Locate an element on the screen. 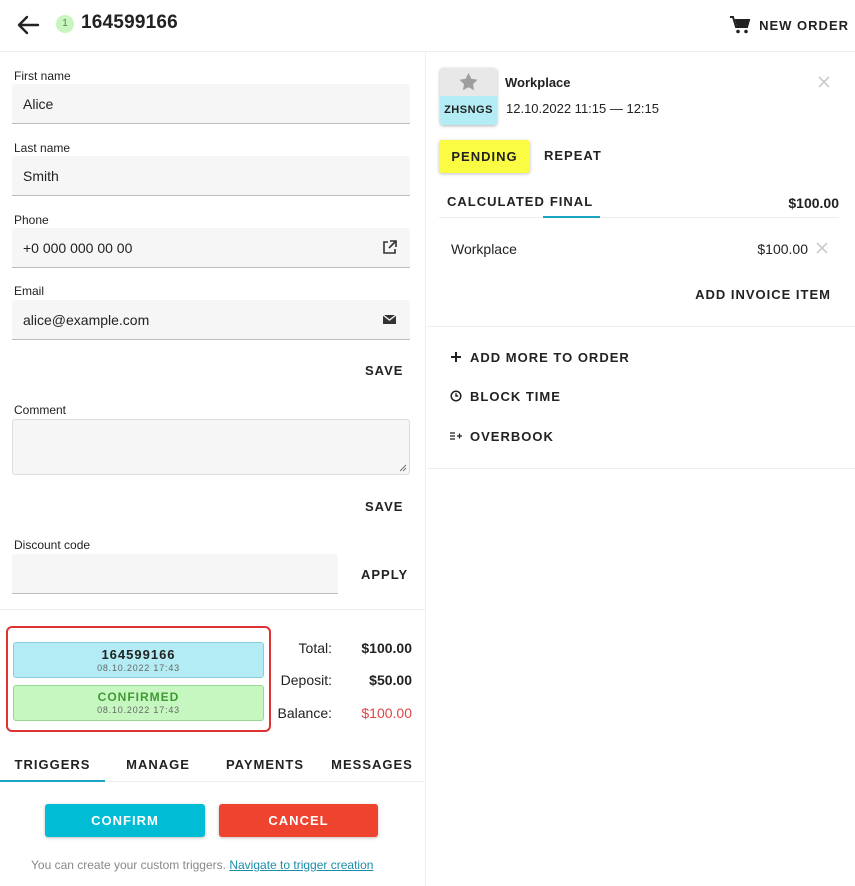 Image resolution: width=855 pixels, height=886 pixels. service-time: 12.10.2022 11:15 — 12:15 is located at coordinates (582, 108).